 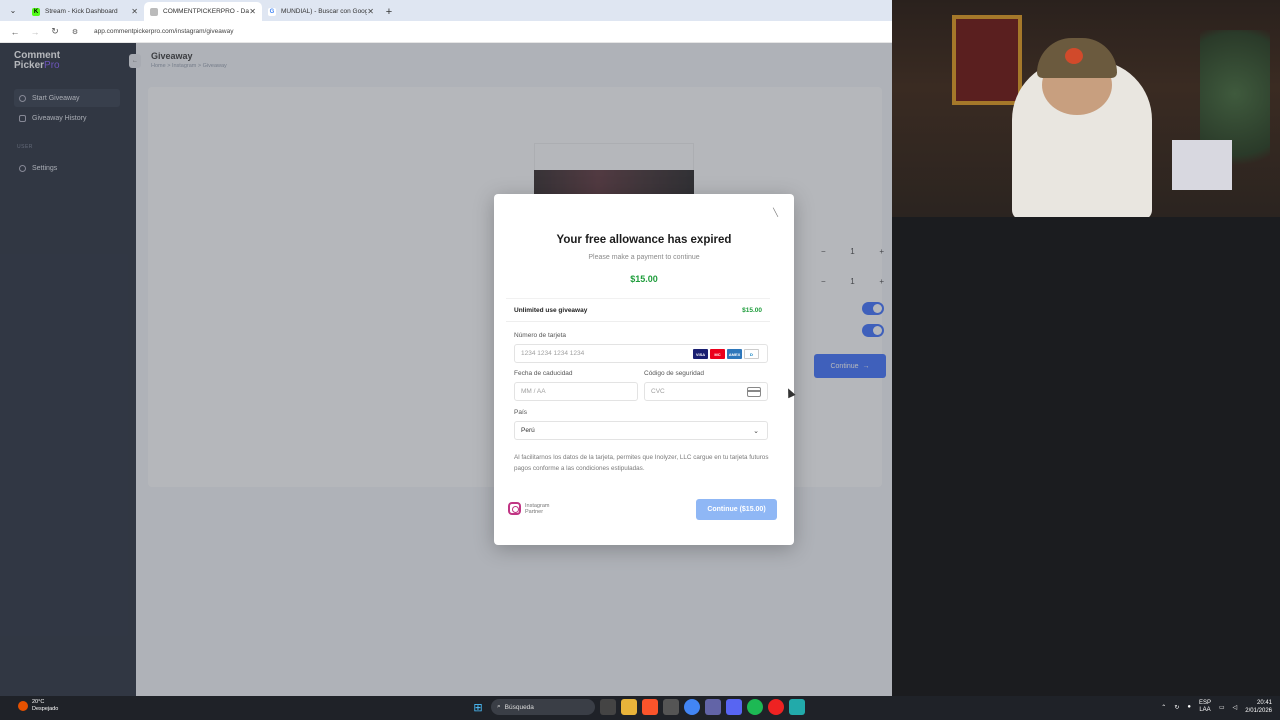 What do you see at coordinates (1176, 707) in the screenshot?
I see `sync-icon: ↻` at bounding box center [1176, 707].